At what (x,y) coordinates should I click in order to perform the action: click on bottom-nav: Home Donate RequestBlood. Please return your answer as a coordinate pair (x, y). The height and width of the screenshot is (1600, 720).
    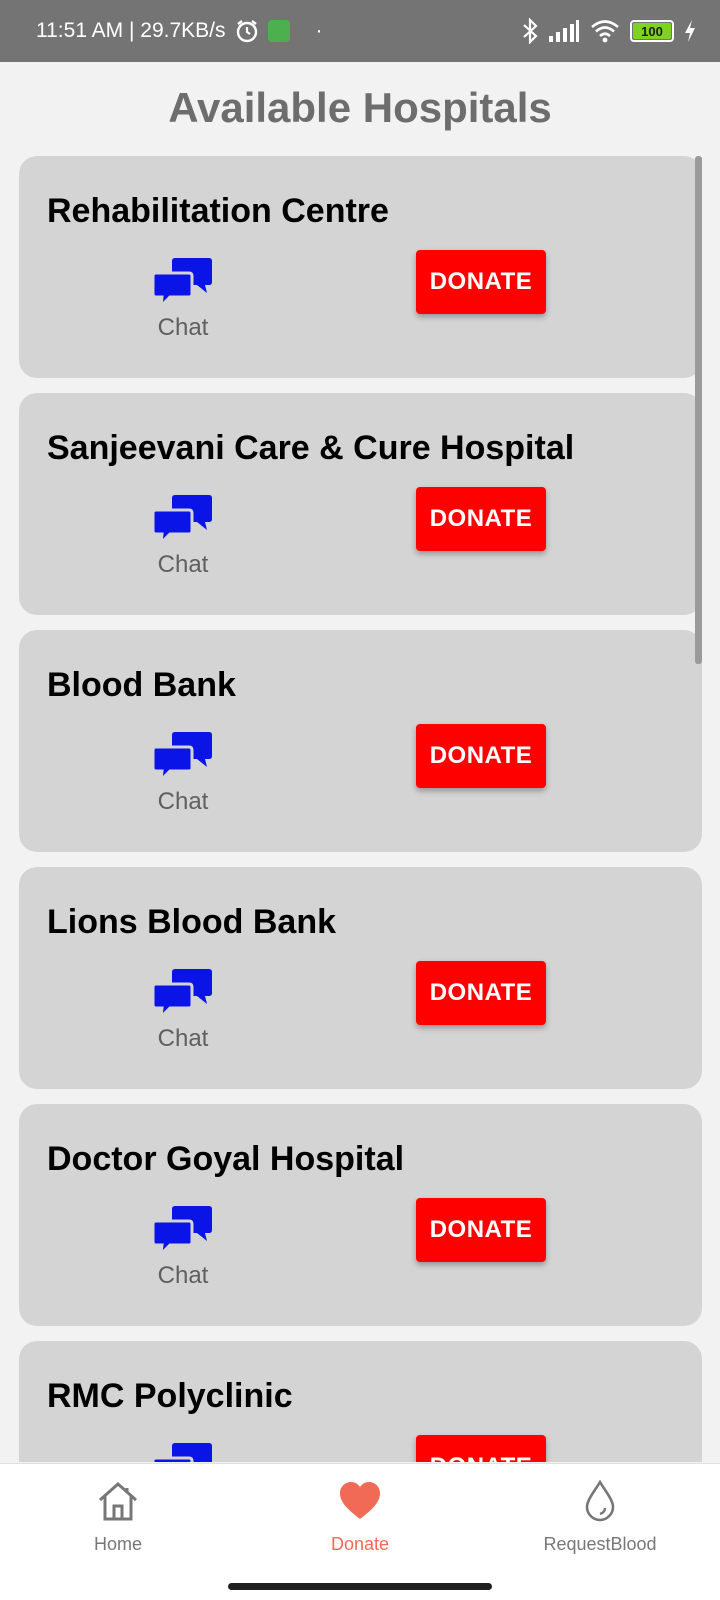
    Looking at the image, I should click on (360, 1531).